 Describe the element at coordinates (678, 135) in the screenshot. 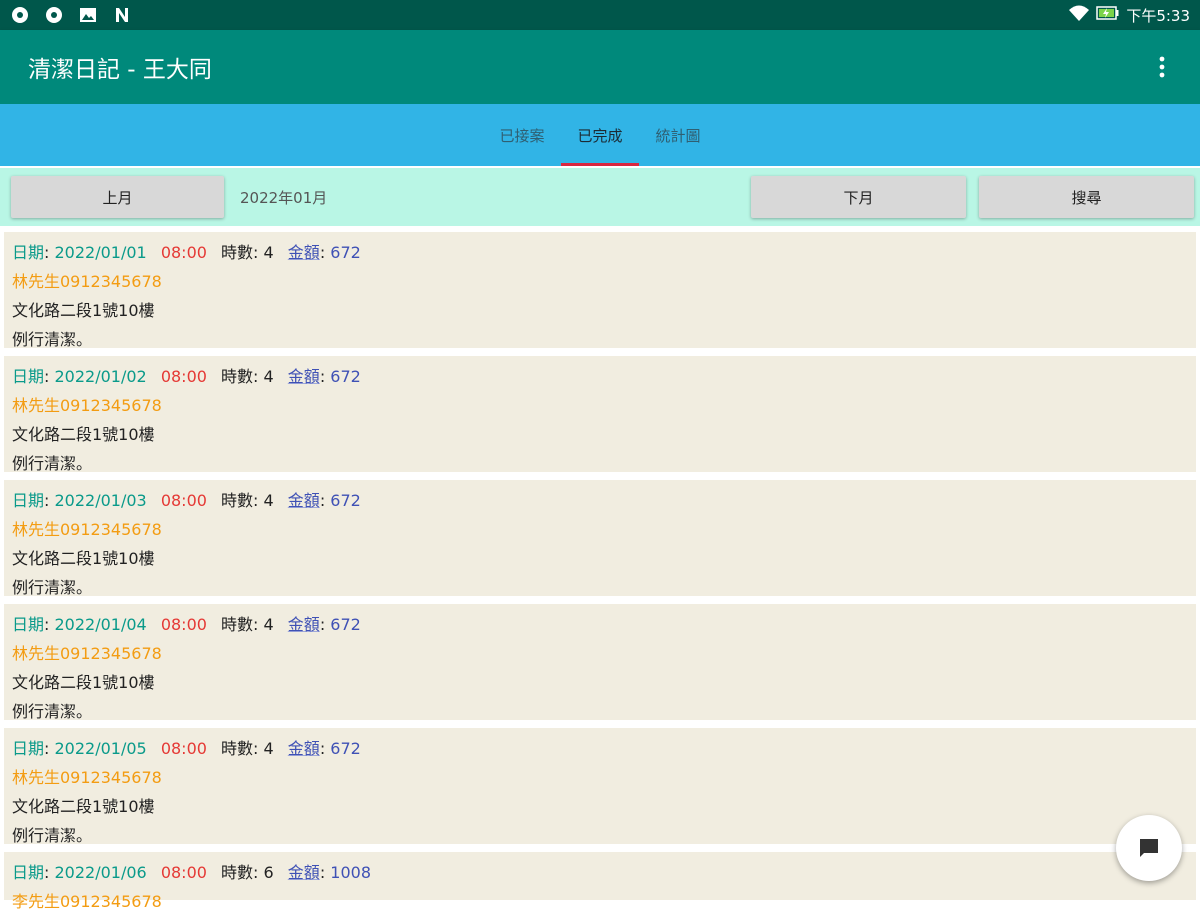

I see `tab-statistics: 統計圖` at that location.